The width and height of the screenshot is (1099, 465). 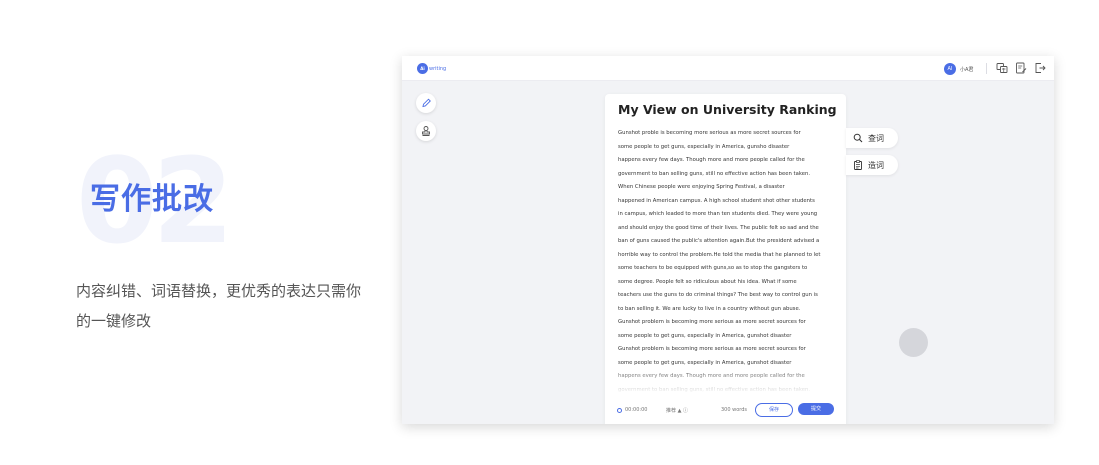 What do you see at coordinates (727, 109) in the screenshot?
I see `document-title: My View on University Ranking` at bounding box center [727, 109].